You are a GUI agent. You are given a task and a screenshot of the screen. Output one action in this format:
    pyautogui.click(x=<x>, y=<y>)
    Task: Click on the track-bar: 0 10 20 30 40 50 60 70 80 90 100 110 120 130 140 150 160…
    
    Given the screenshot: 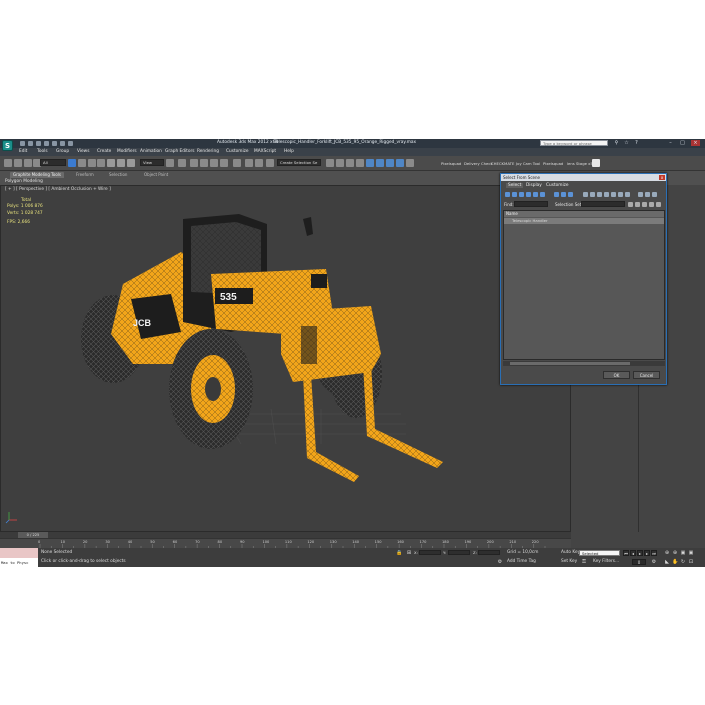 What is the action you would take?
    pyautogui.click(x=285, y=543)
    